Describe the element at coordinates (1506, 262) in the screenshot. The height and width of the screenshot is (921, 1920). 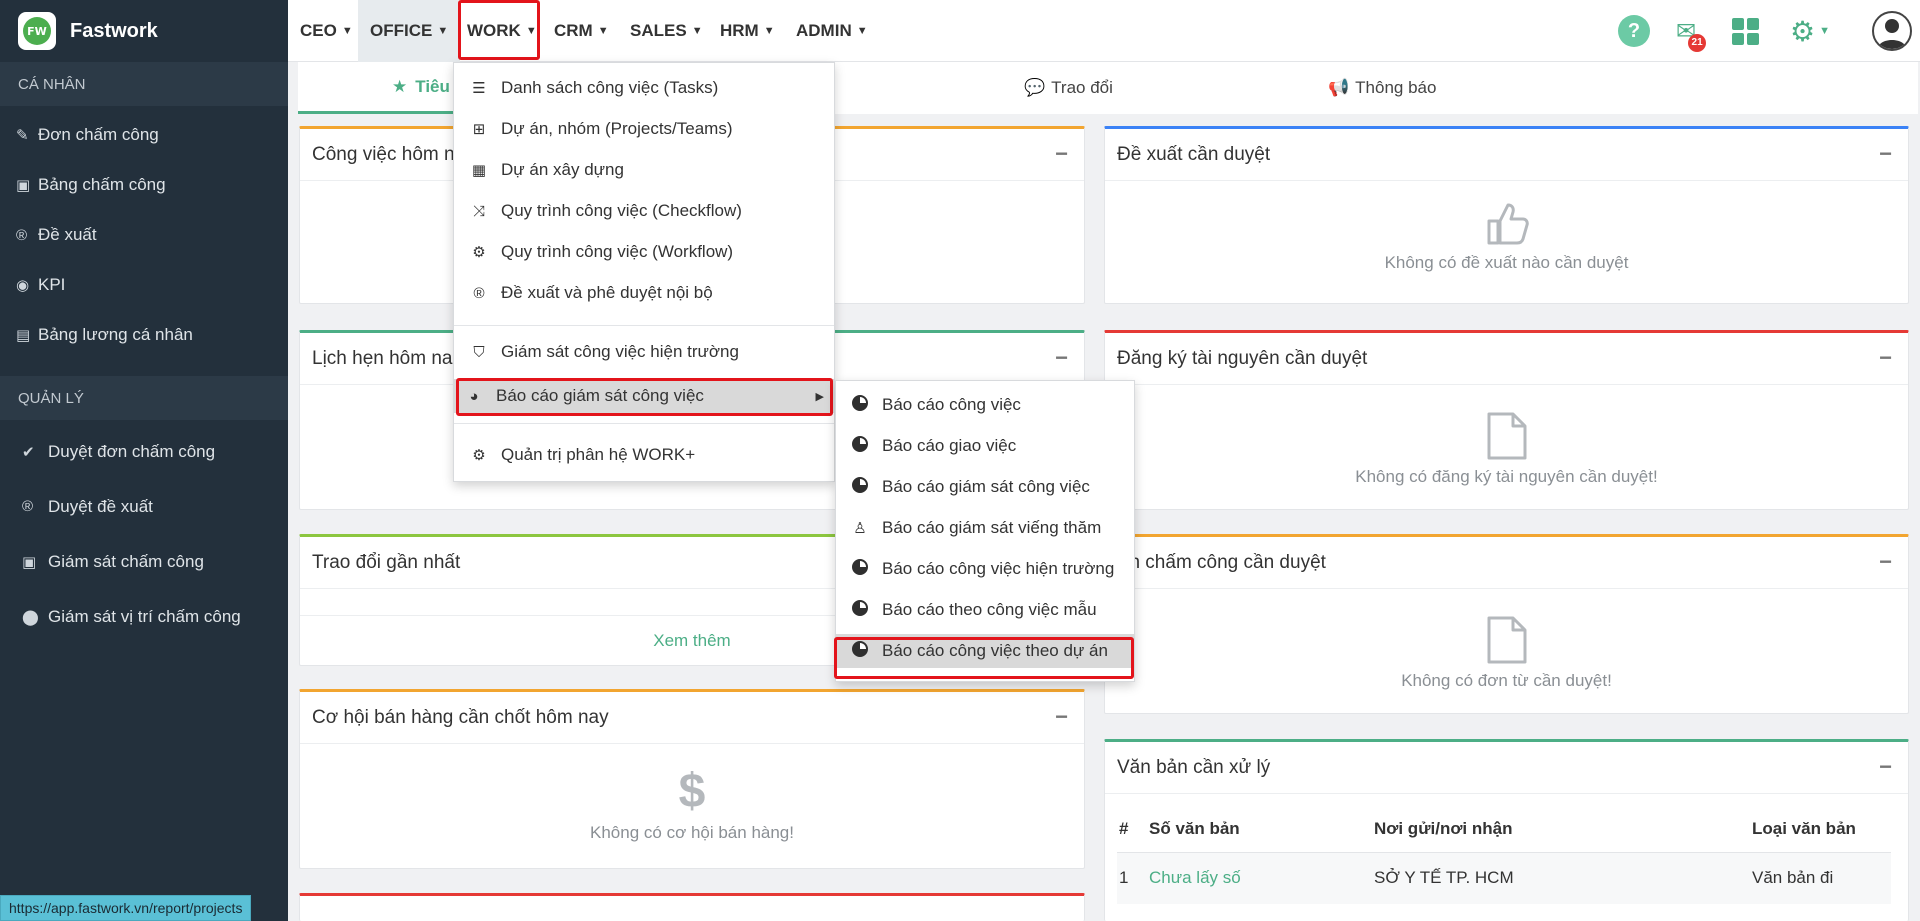
I see `empty-message: Không có đề xuất nào cần duyệt` at that location.